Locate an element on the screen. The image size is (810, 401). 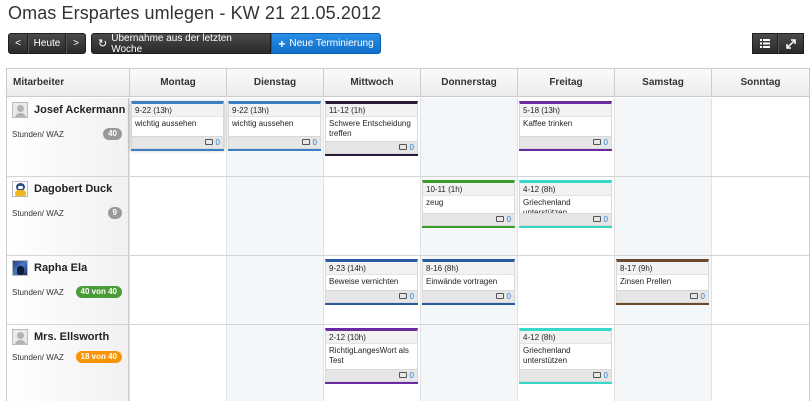
fullscreen-button is located at coordinates (791, 43).